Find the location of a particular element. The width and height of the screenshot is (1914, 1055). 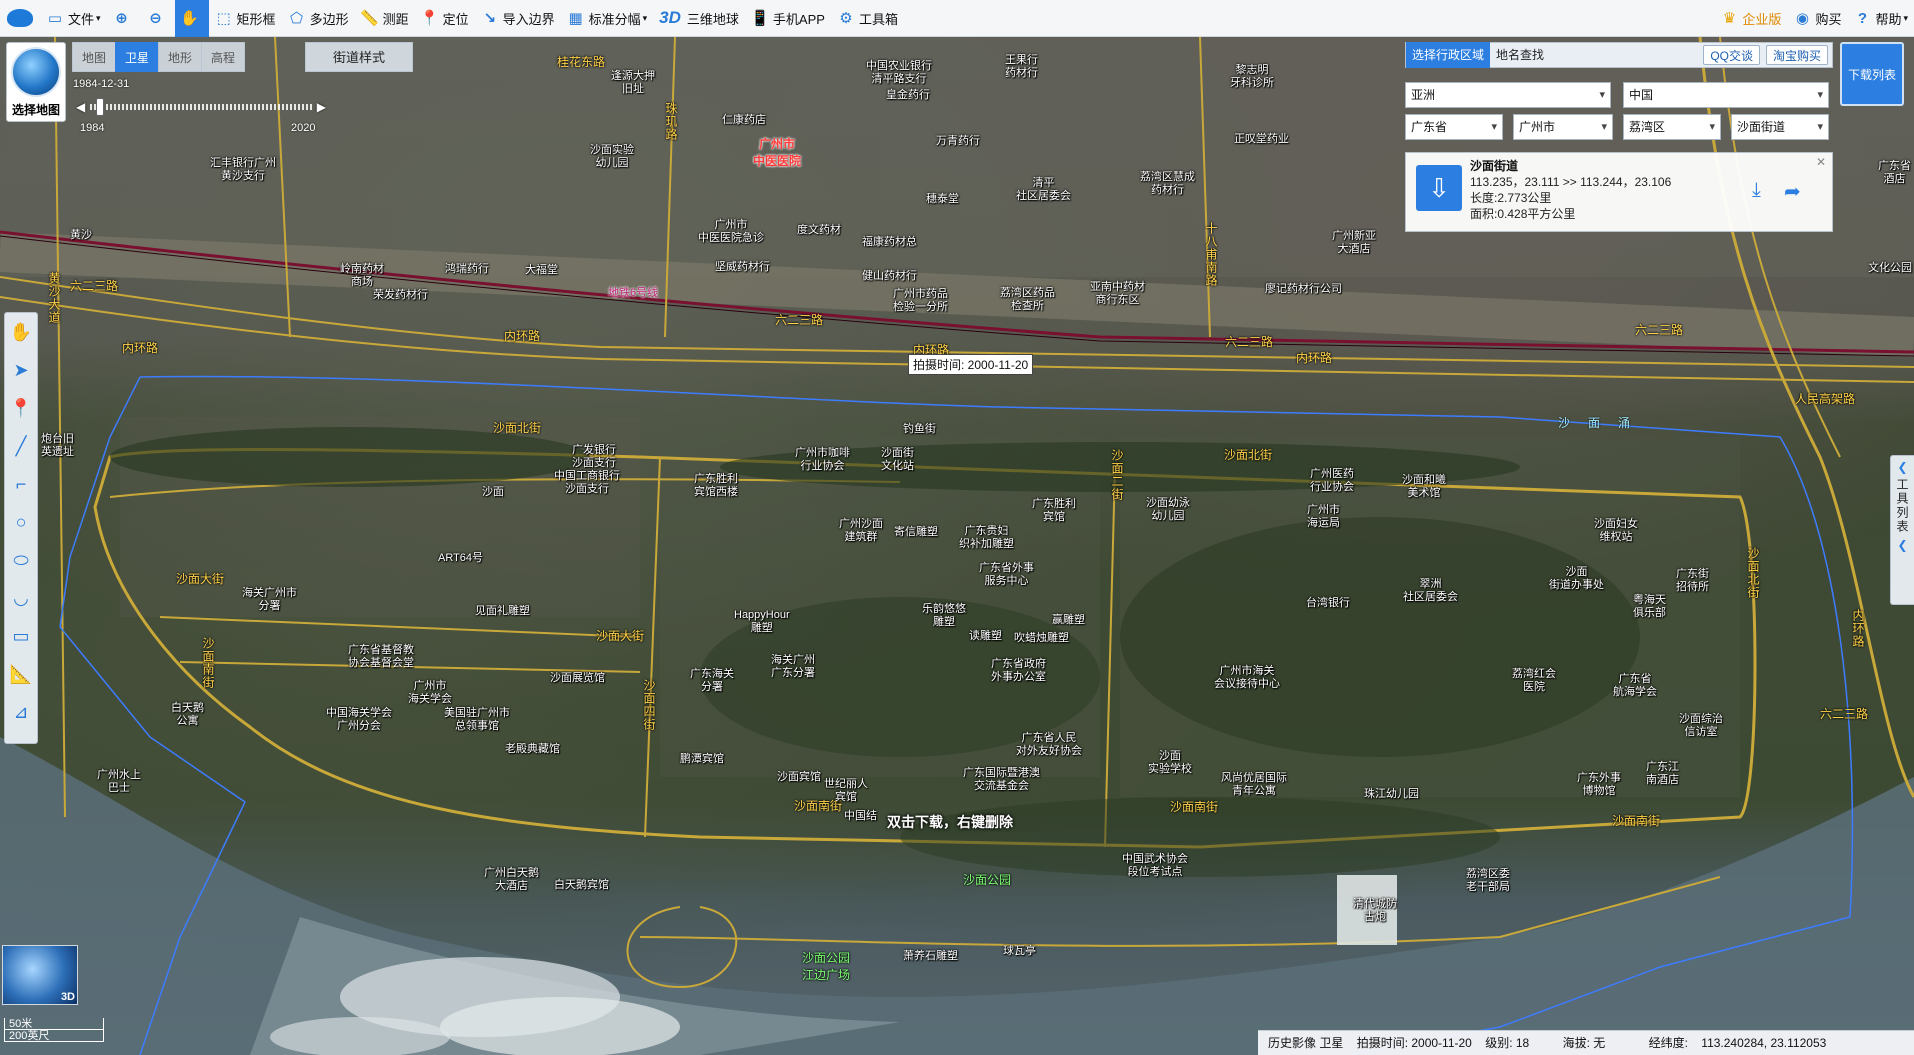

poi-label: 广州新亚 大酒店 is located at coordinates (1354, 242).